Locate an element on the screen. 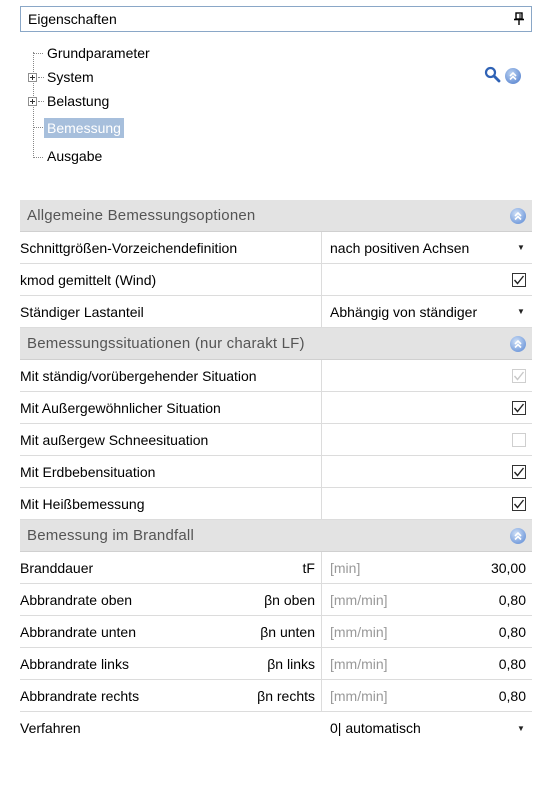 Image resolution: width=546 pixels, height=785 pixels. abbrandrate-unten-input: [mm/min] 0,80 is located at coordinates (427, 631).